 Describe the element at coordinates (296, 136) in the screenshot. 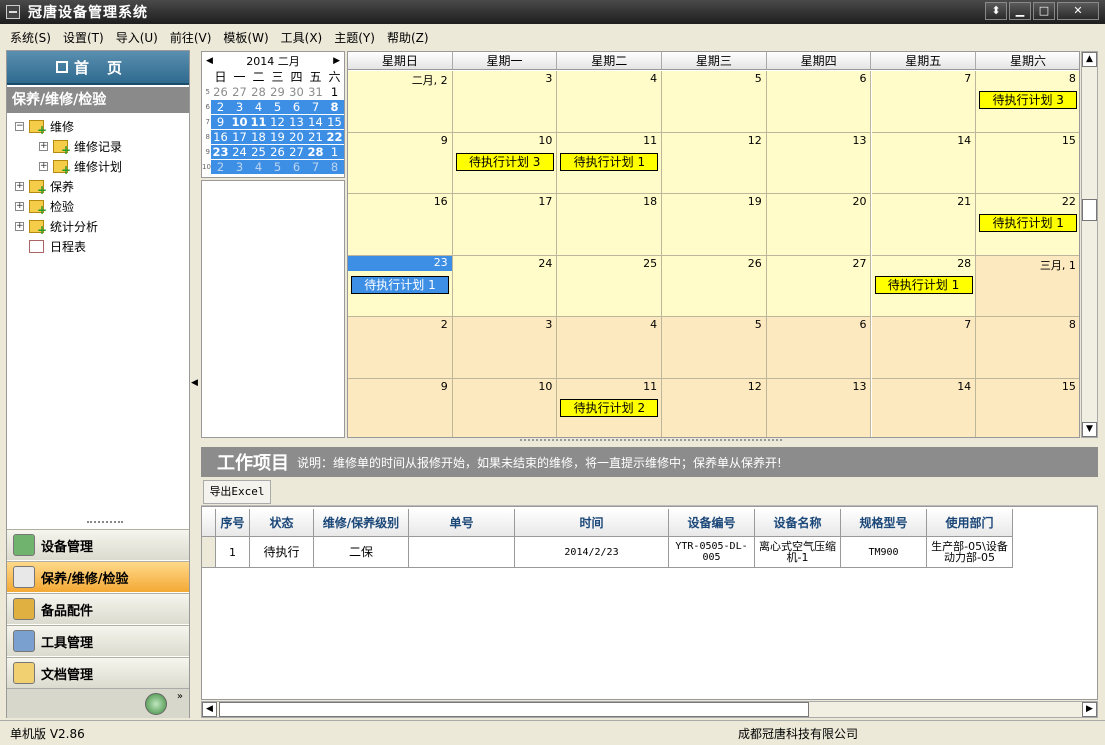

I see `mini-day: 20` at that location.